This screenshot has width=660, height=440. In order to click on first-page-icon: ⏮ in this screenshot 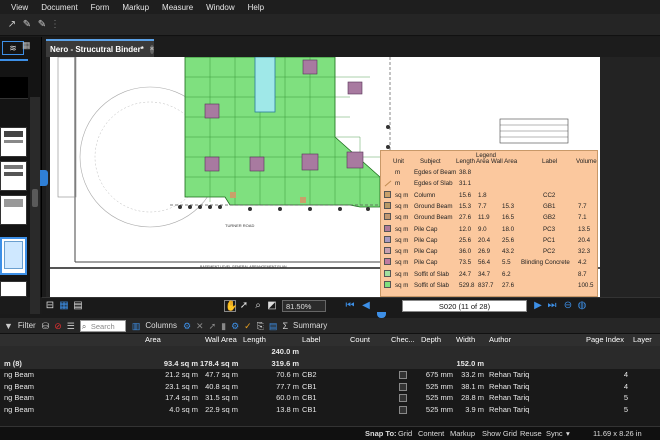, I will do `click(350, 306)`.